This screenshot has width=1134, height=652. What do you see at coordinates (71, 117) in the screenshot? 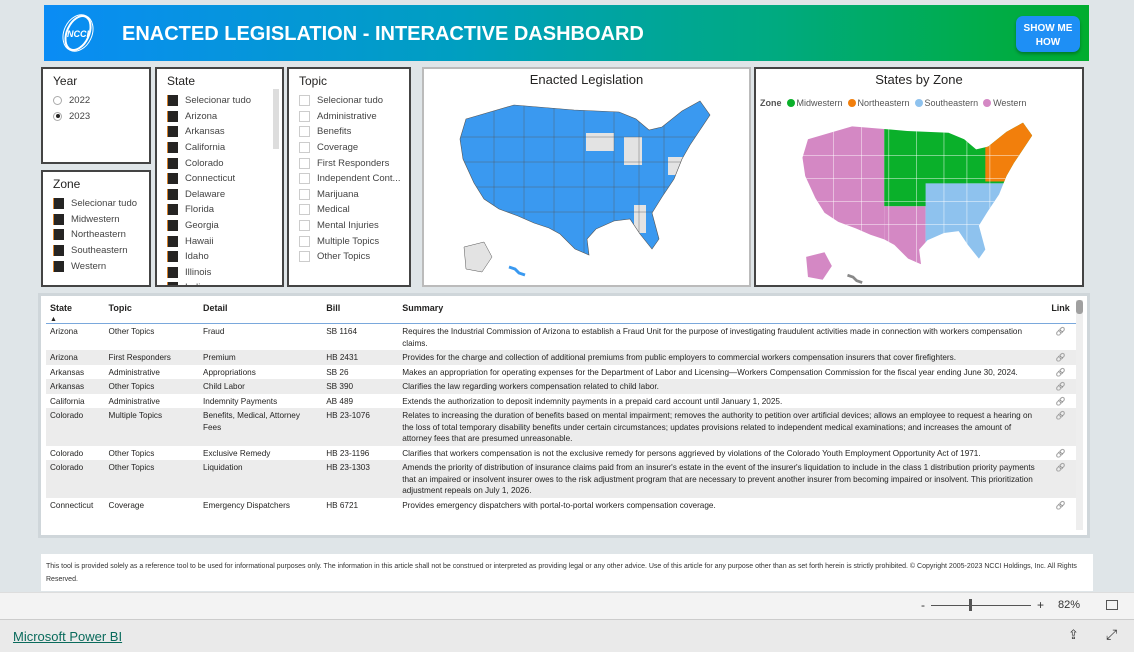
I see `year-option-2023: 2023` at bounding box center [71, 117].